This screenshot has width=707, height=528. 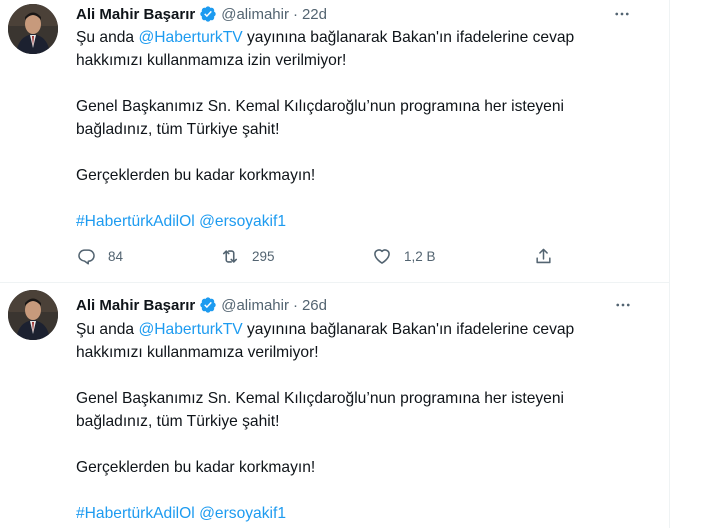 What do you see at coordinates (99, 256) in the screenshot?
I see `reply-button: 84` at bounding box center [99, 256].